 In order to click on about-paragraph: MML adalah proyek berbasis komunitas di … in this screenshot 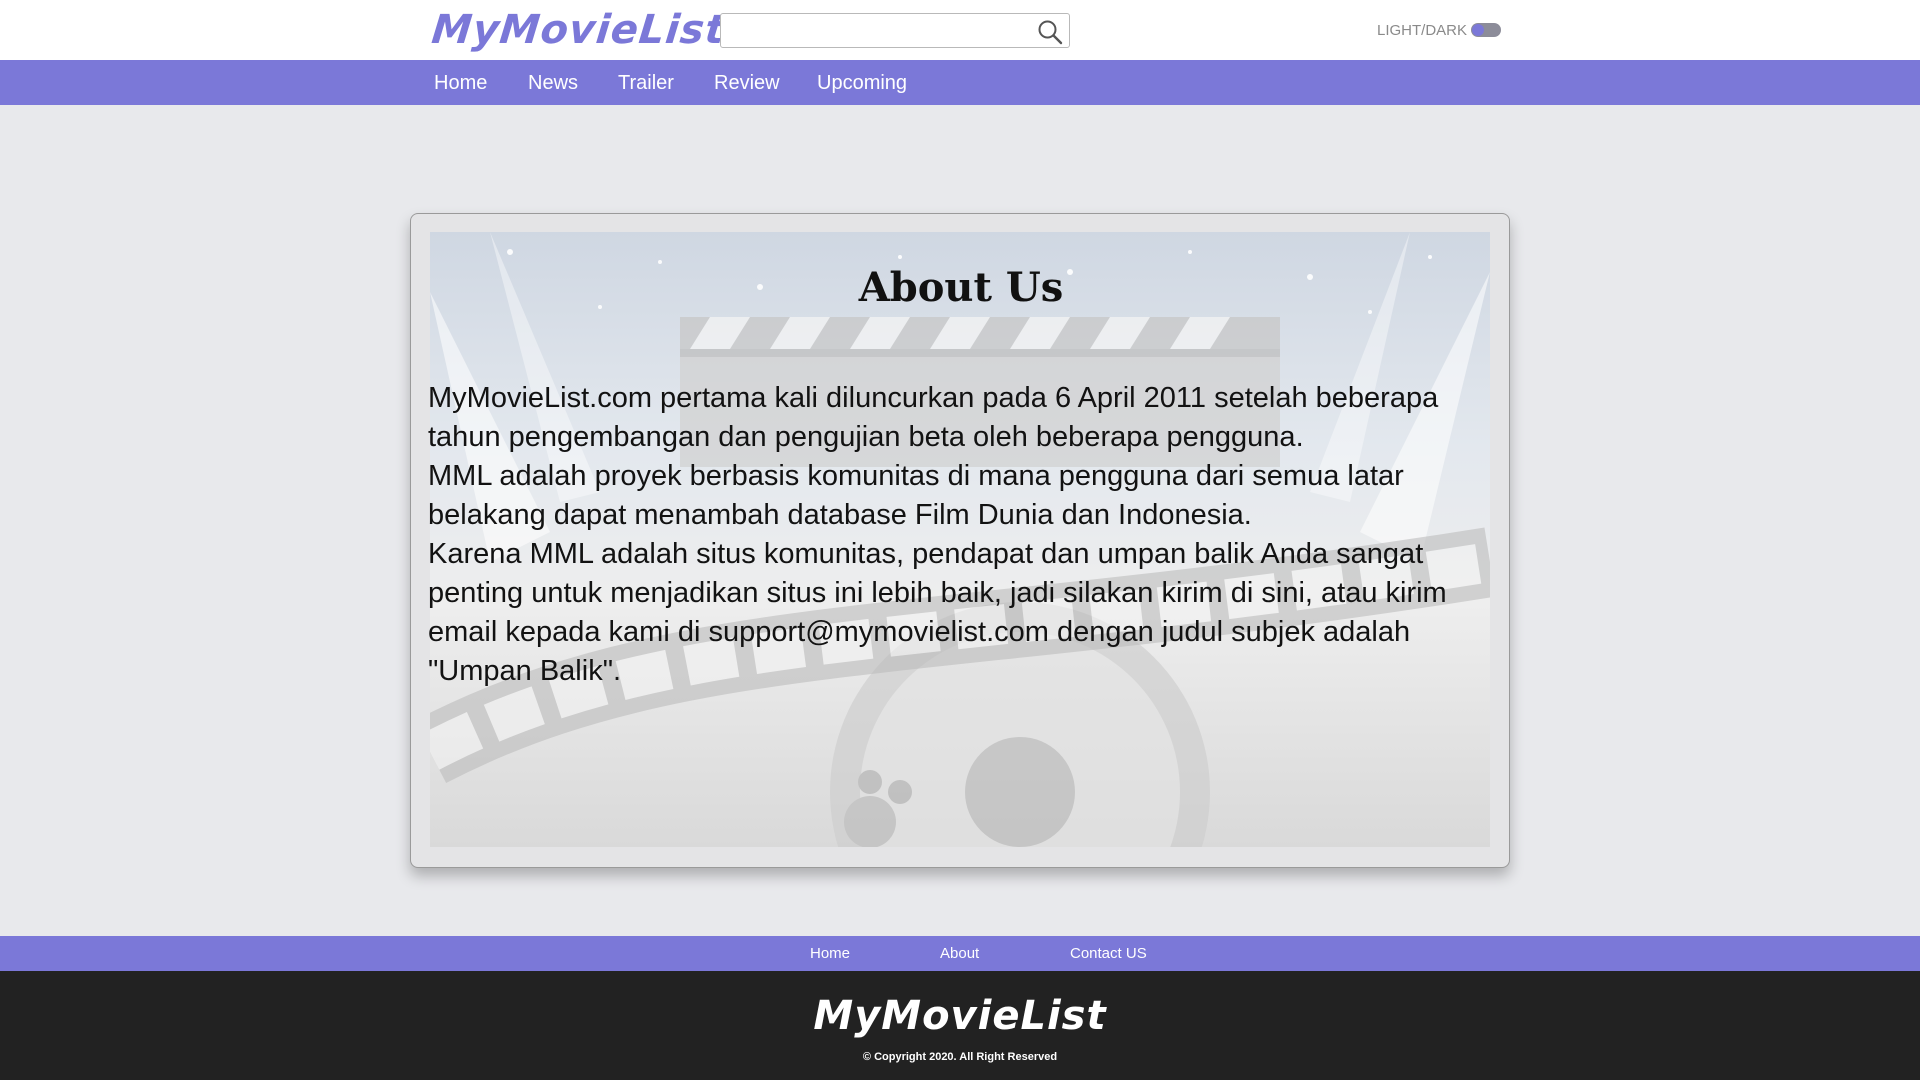, I will do `click(916, 495)`.